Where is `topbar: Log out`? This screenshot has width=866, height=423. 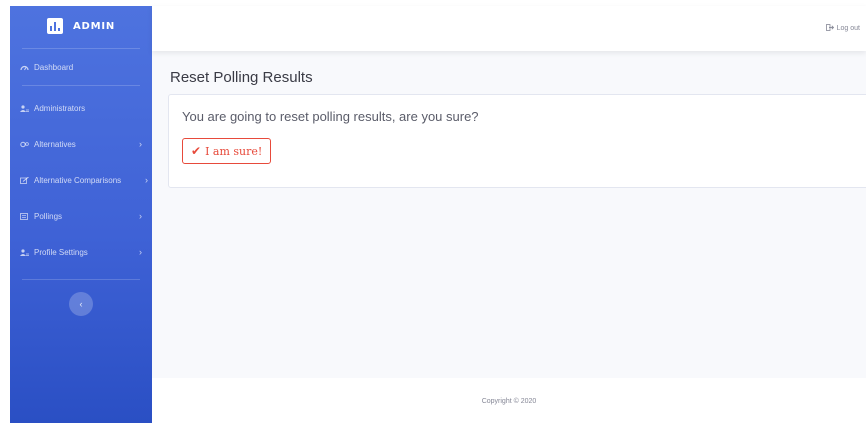 topbar: Log out is located at coordinates (509, 28).